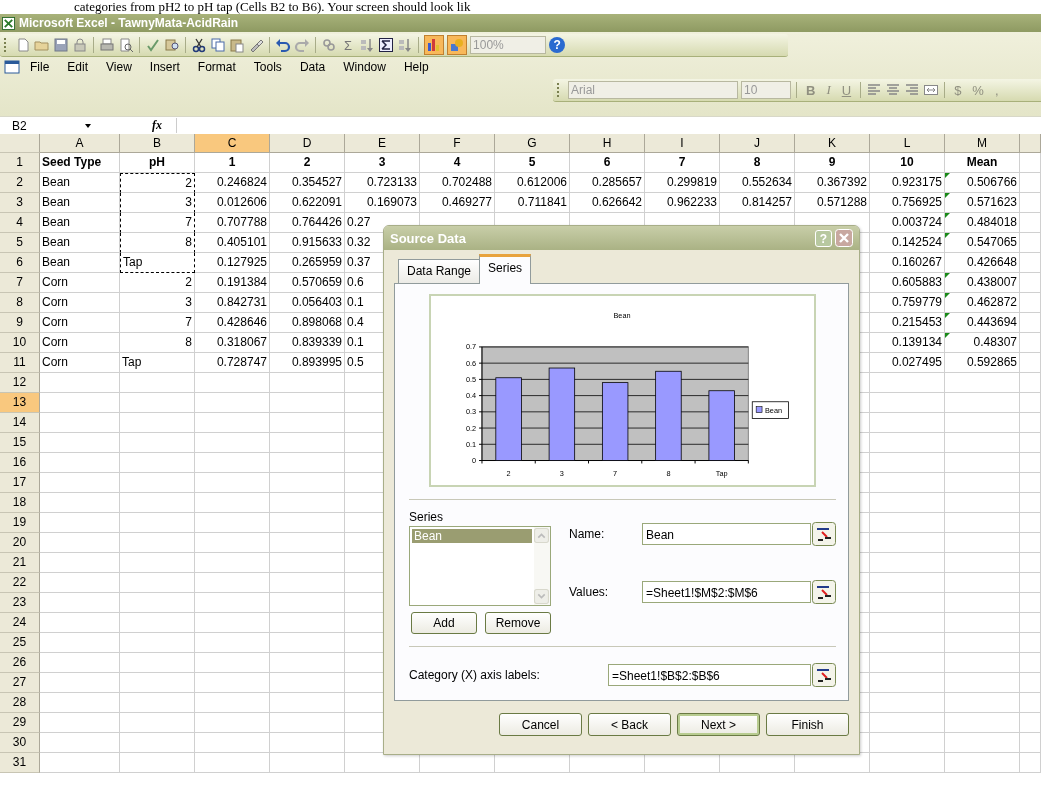 This screenshot has width=1041, height=786. I want to click on grid-cell: 0.48307, so click(982, 343).